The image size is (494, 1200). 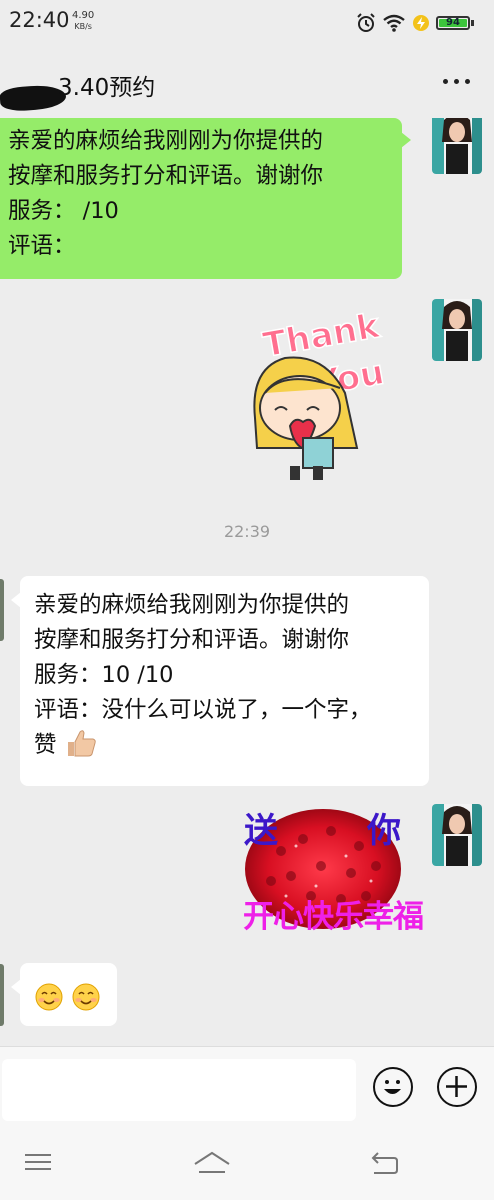 I want to click on message-line: 赞, so click(x=226, y=745).